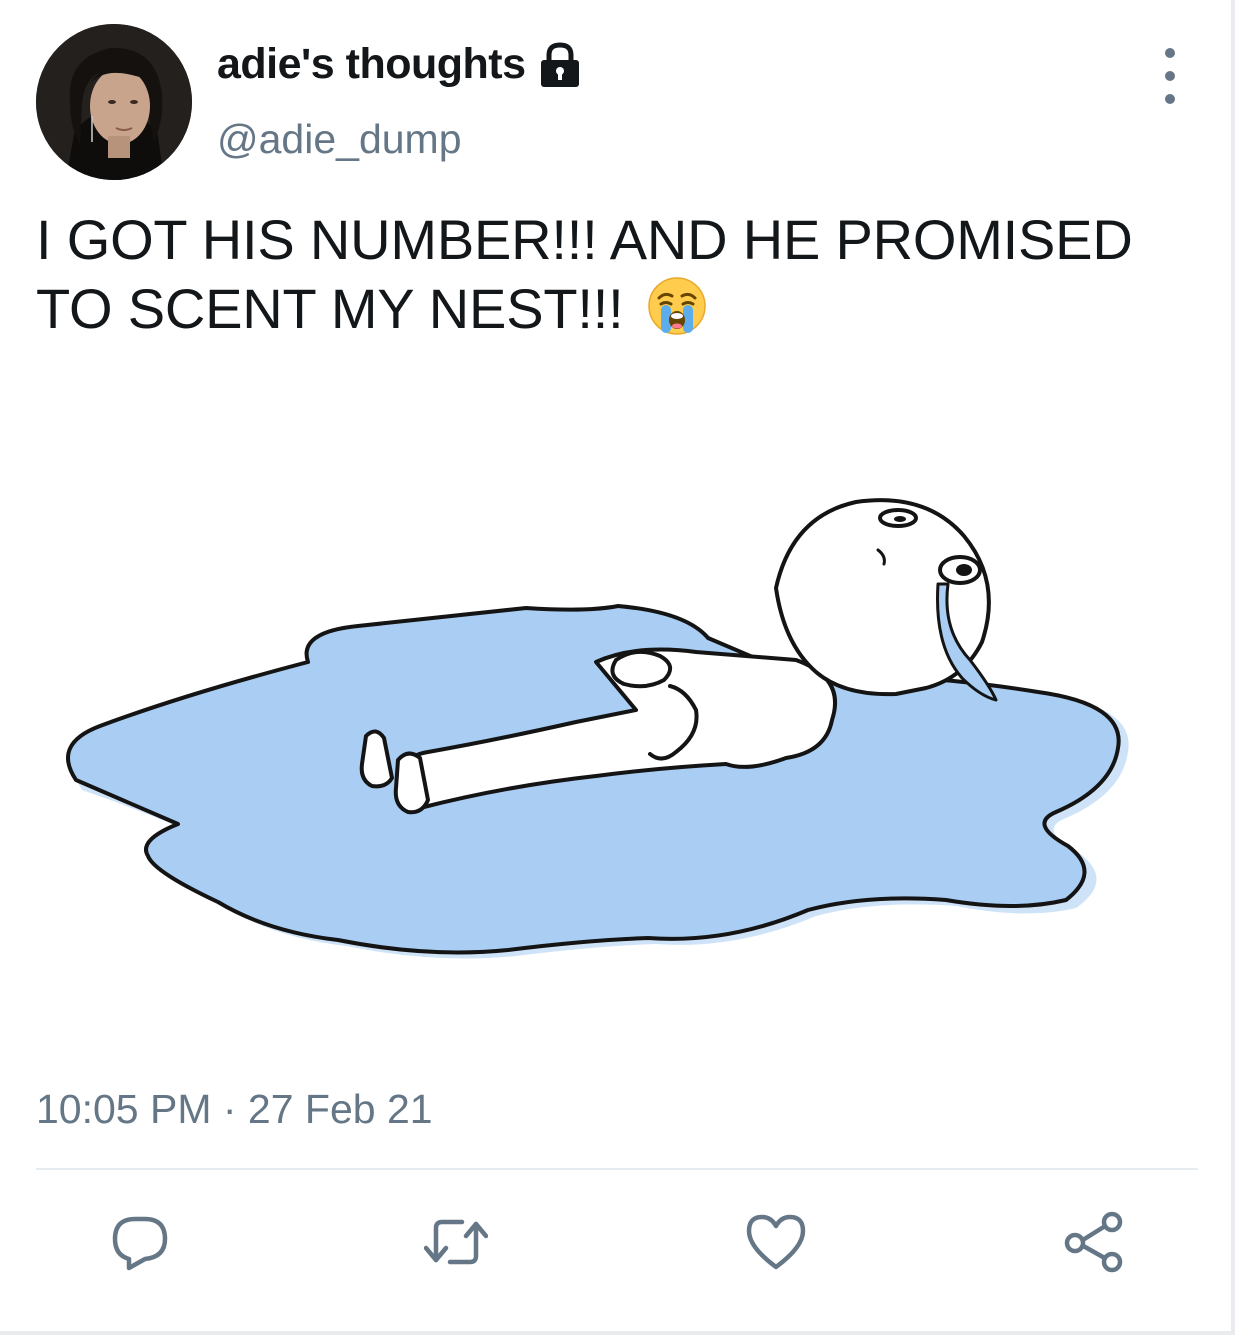 This screenshot has height=1335, width=1235. I want to click on reply-button, so click(140, 1242).